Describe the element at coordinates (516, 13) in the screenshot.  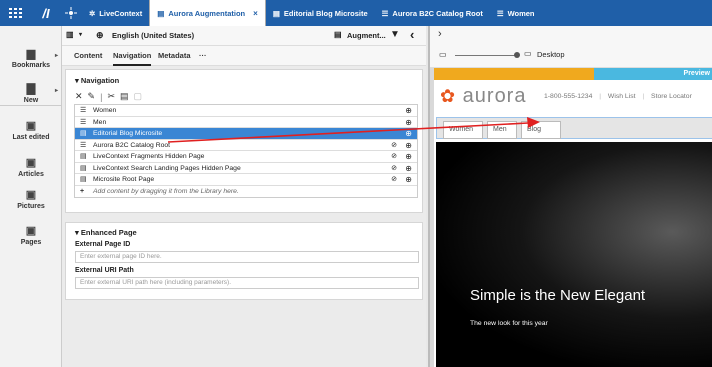
I see `tab-women: ☰ Women` at that location.